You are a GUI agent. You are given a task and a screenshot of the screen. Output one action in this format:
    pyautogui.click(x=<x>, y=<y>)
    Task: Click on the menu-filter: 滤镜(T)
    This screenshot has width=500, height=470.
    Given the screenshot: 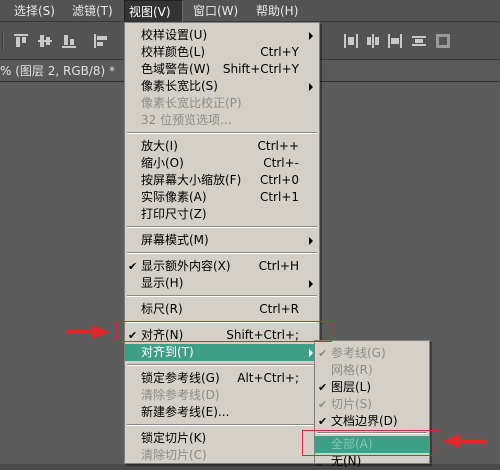 What is the action you would take?
    pyautogui.click(x=92, y=11)
    